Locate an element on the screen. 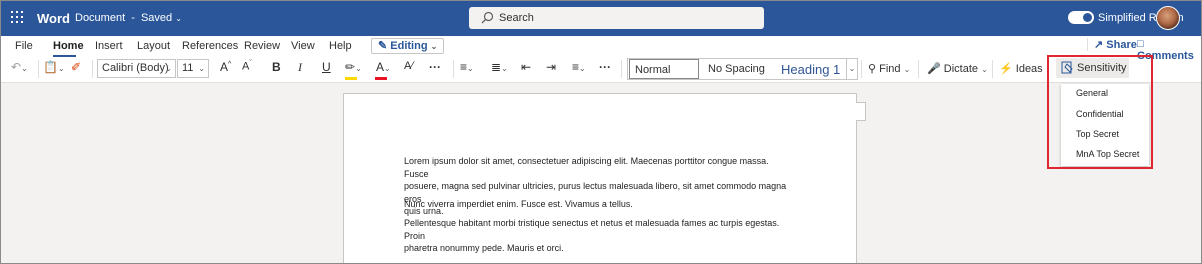 The image size is (1202, 264). bullets-icon: ≡⌄ is located at coordinates (467, 69).